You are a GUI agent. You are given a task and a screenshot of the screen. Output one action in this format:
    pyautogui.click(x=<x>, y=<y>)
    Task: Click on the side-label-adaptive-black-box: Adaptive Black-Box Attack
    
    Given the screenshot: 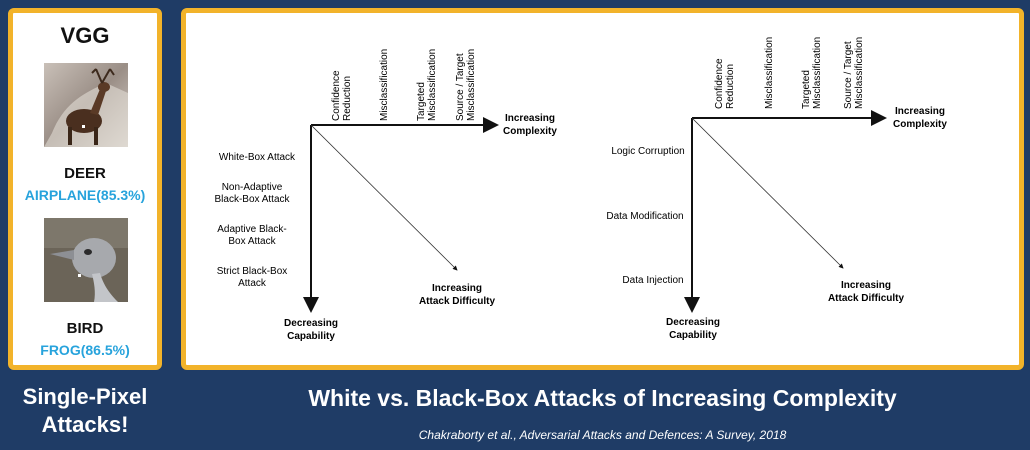 What is the action you would take?
    pyautogui.click(x=251, y=235)
    